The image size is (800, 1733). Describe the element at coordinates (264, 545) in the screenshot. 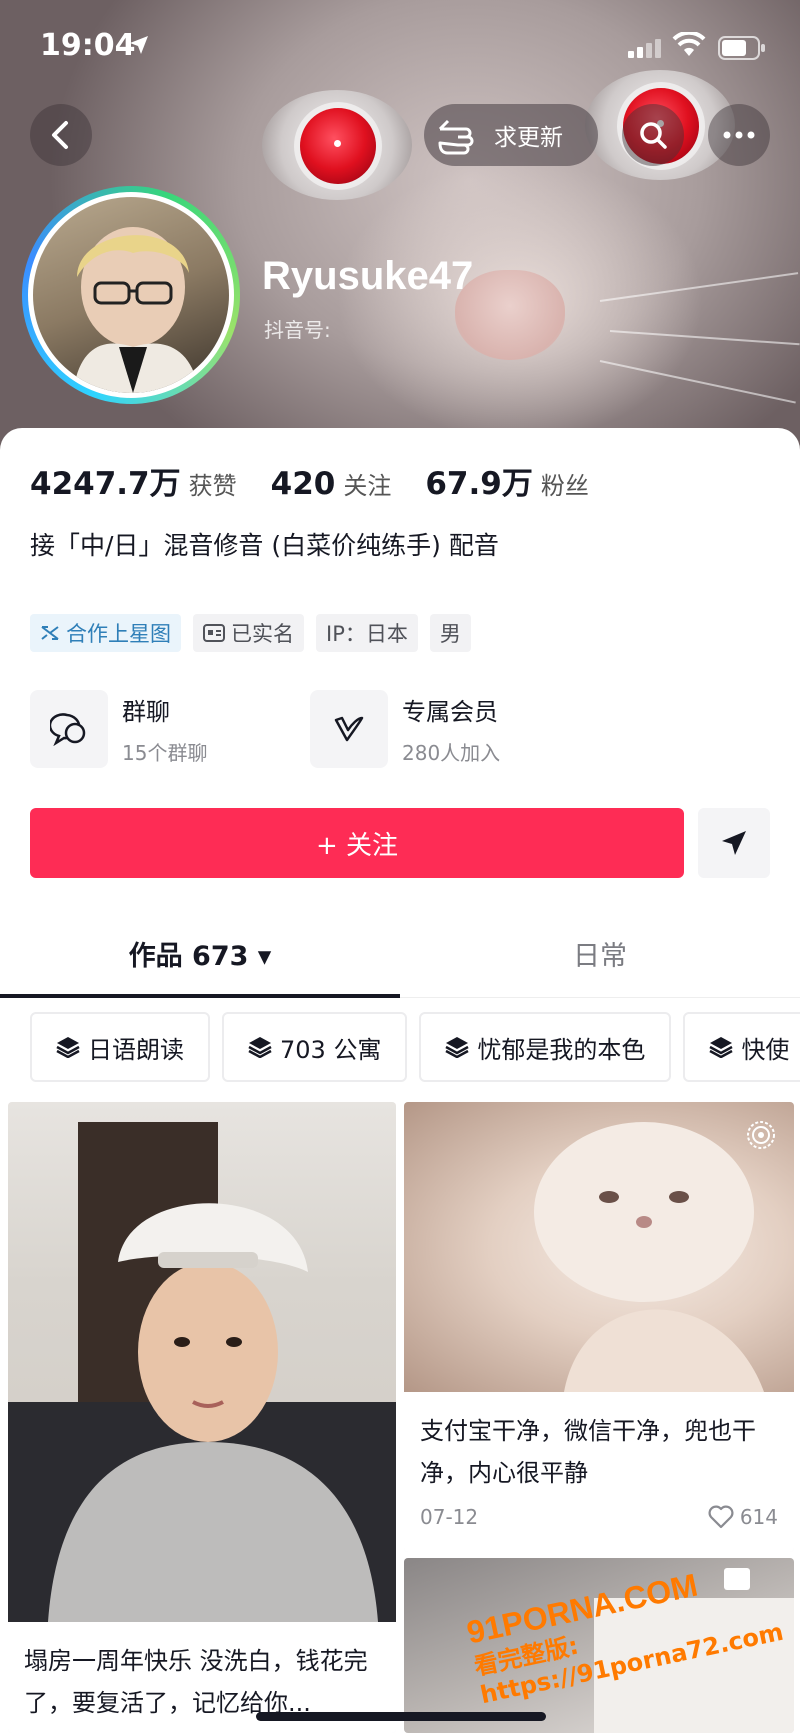

I see `bio: 接「中/日」混音修音 (白菜价纯练手) 配音` at that location.